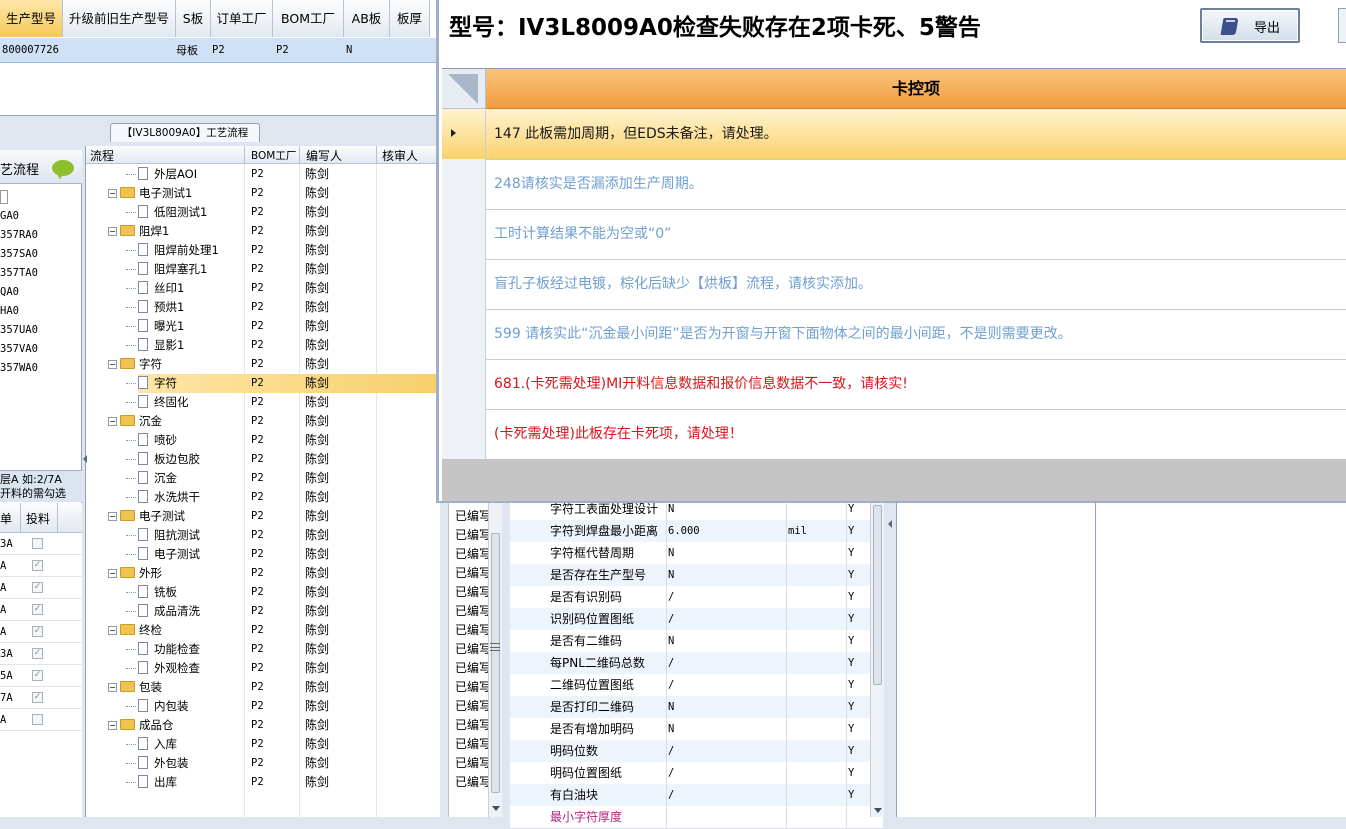 The width and height of the screenshot is (1346, 829). I want to click on param-row: 明码位数 / Y, so click(696, 751).